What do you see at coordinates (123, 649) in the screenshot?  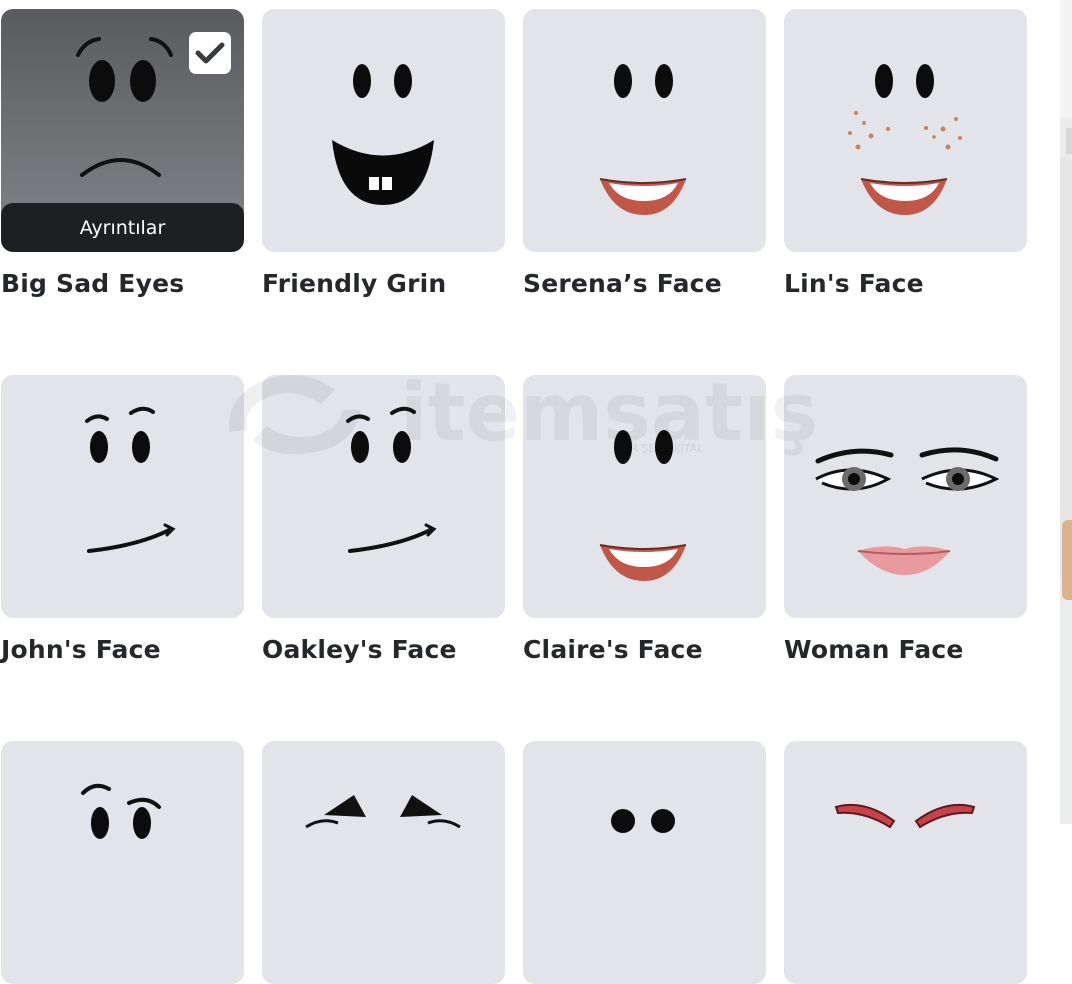 I see `item-name: John's Face` at bounding box center [123, 649].